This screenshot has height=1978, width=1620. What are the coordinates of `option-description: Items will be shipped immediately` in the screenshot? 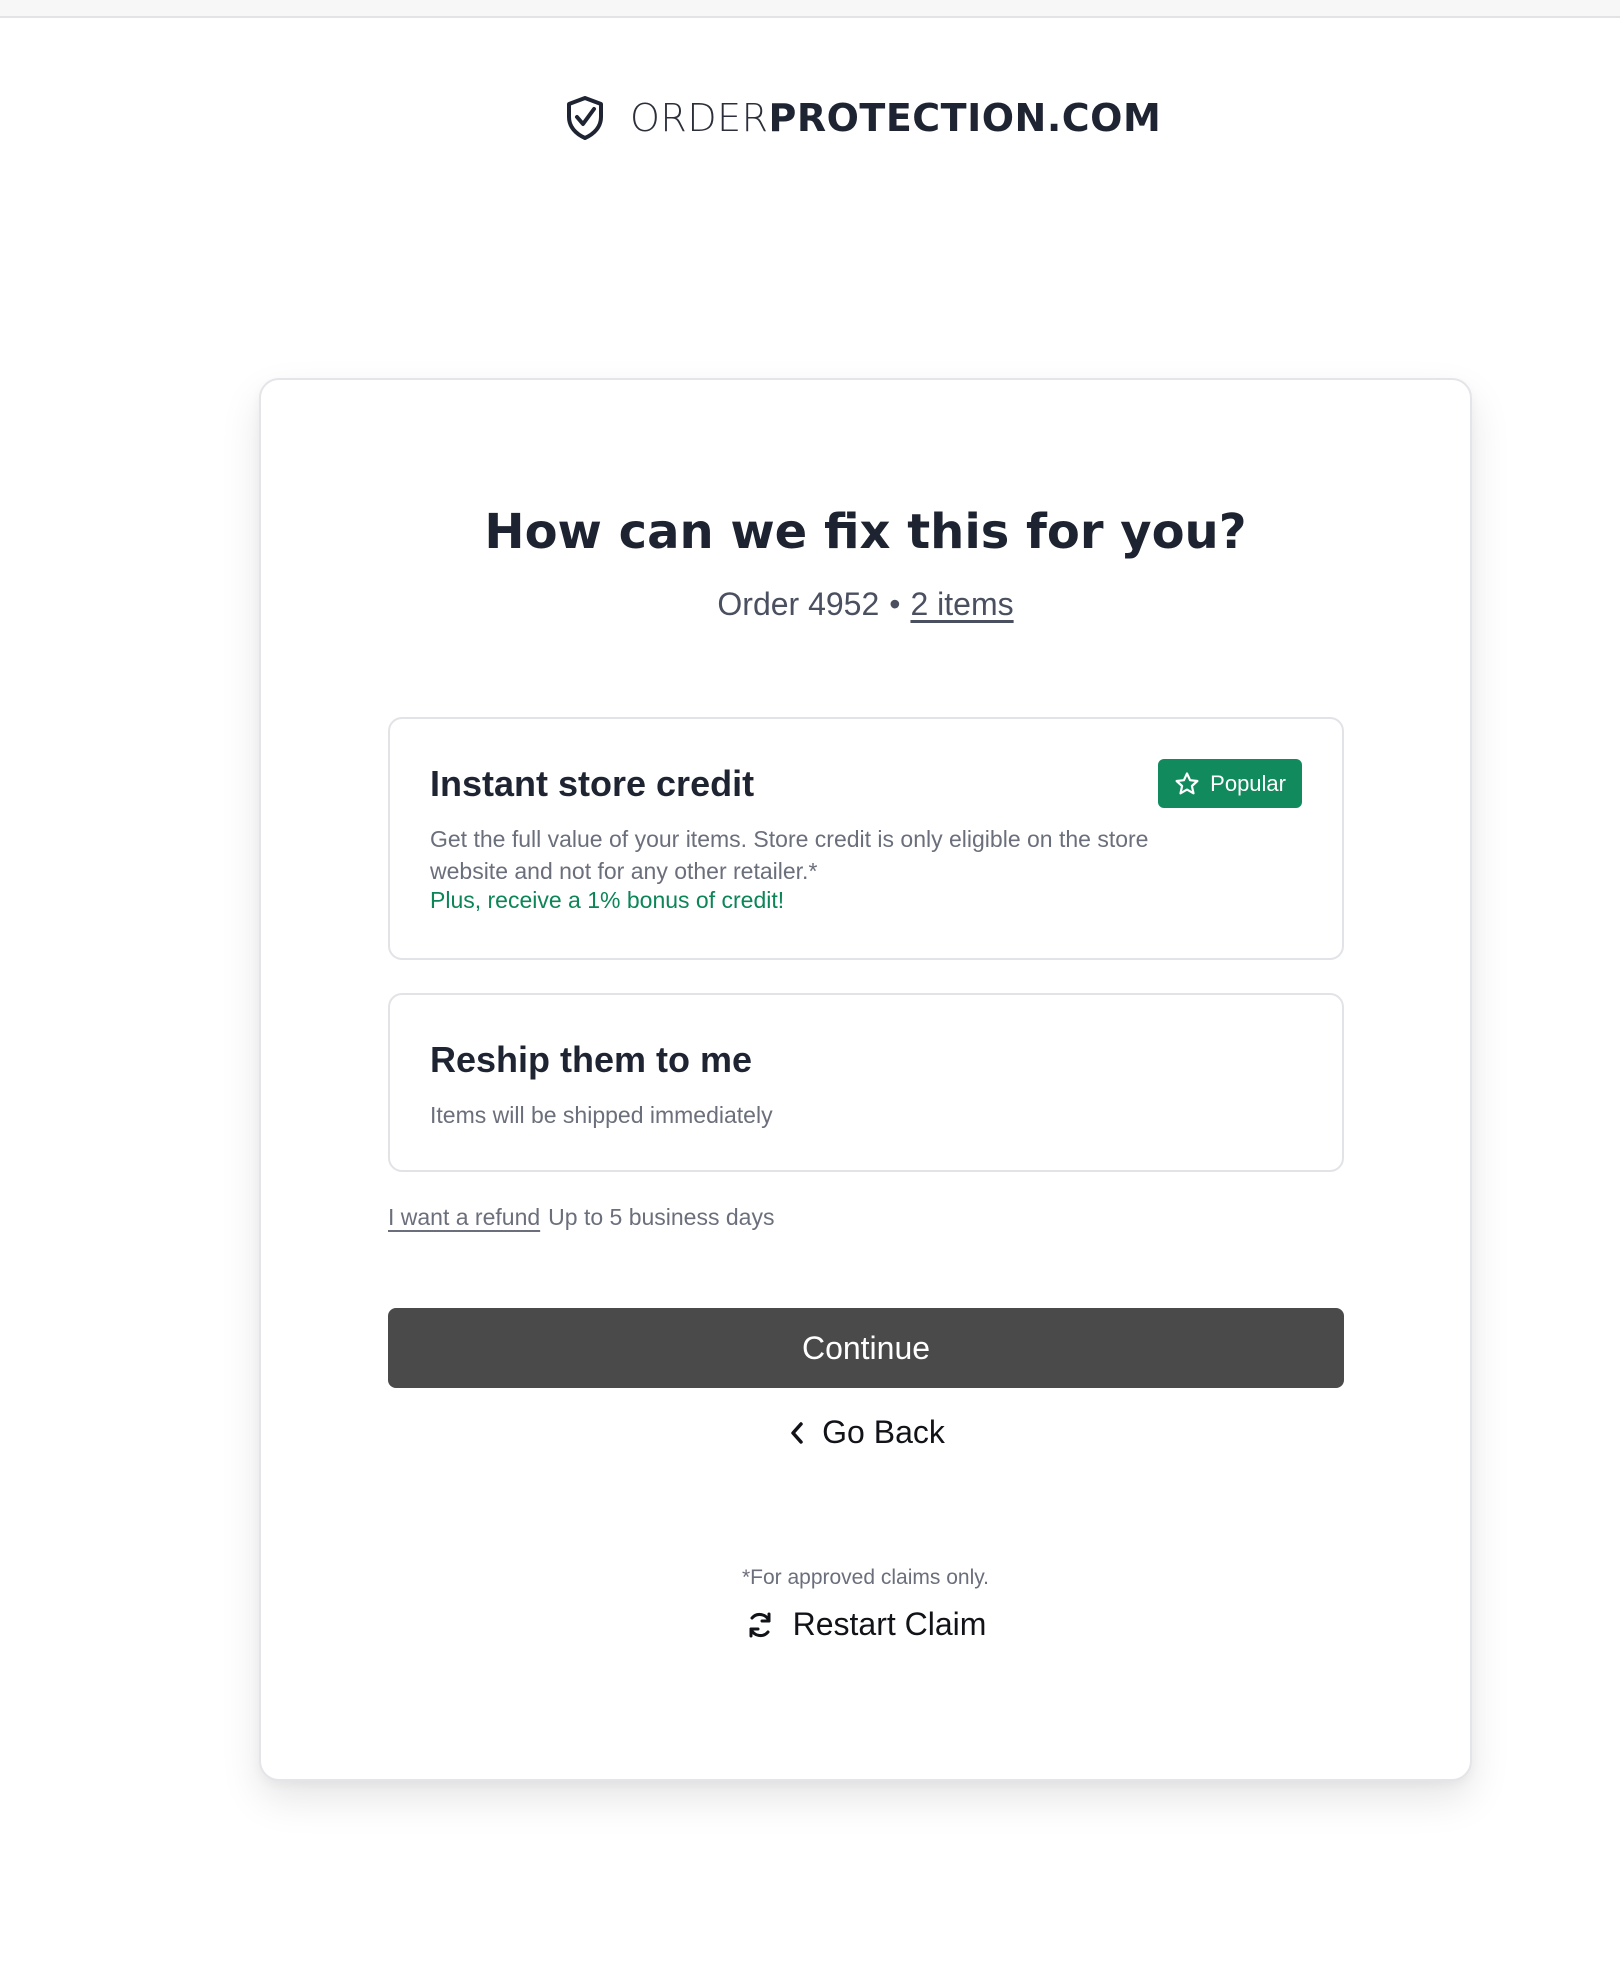 It's located at (601, 1115).